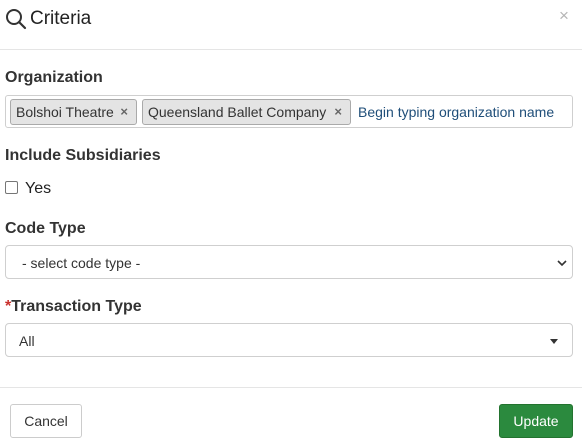  What do you see at coordinates (16, 19) in the screenshot?
I see `search-icon` at bounding box center [16, 19].